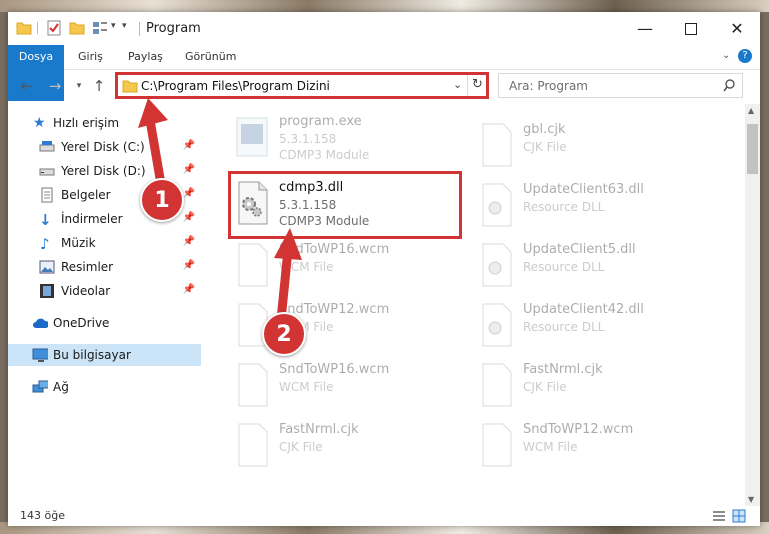 The height and width of the screenshot is (534, 769). What do you see at coordinates (162, 200) in the screenshot?
I see `step-badge-1: 1` at bounding box center [162, 200].